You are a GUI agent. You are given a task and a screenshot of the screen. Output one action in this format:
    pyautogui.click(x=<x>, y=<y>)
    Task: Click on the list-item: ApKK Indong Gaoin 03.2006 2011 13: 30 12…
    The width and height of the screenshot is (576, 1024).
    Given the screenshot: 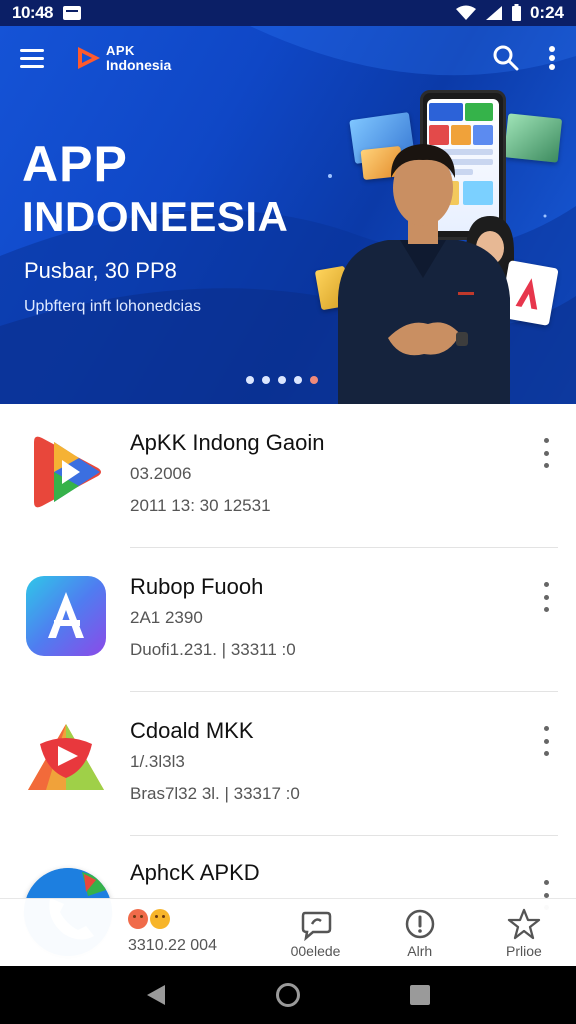 What is the action you would take?
    pyautogui.click(x=288, y=476)
    